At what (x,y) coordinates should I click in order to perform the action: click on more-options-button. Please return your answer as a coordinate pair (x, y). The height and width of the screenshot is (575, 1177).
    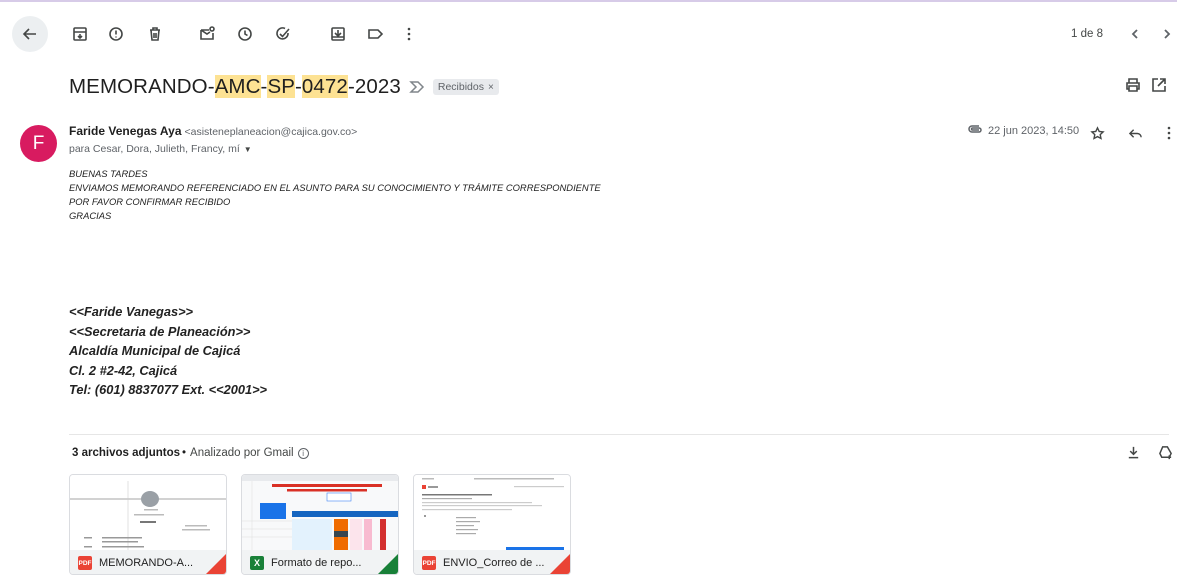
    Looking at the image, I should click on (409, 34).